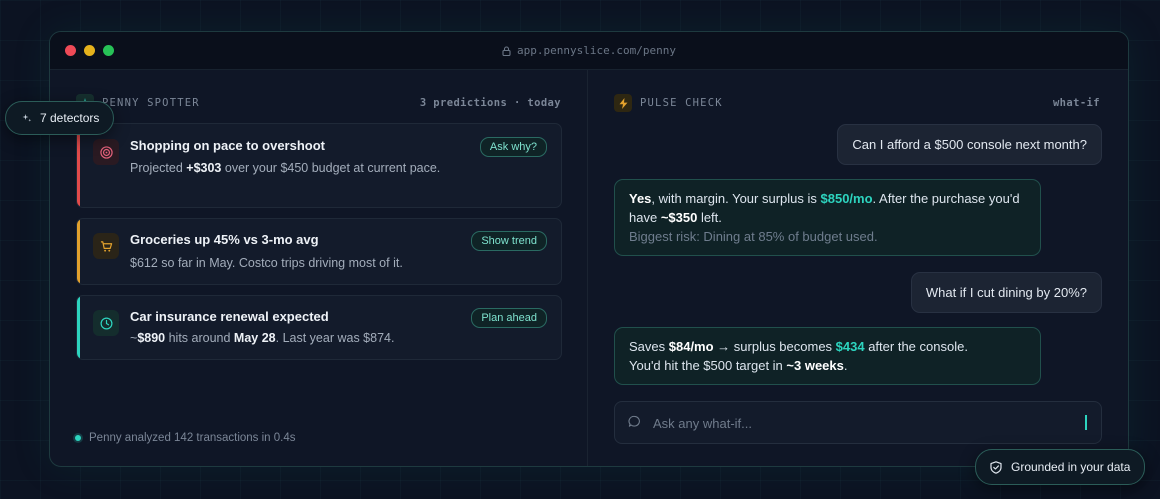 The image size is (1160, 499). What do you see at coordinates (596, 50) in the screenshot?
I see `url-text: app.pennyslice.com/penny` at bounding box center [596, 50].